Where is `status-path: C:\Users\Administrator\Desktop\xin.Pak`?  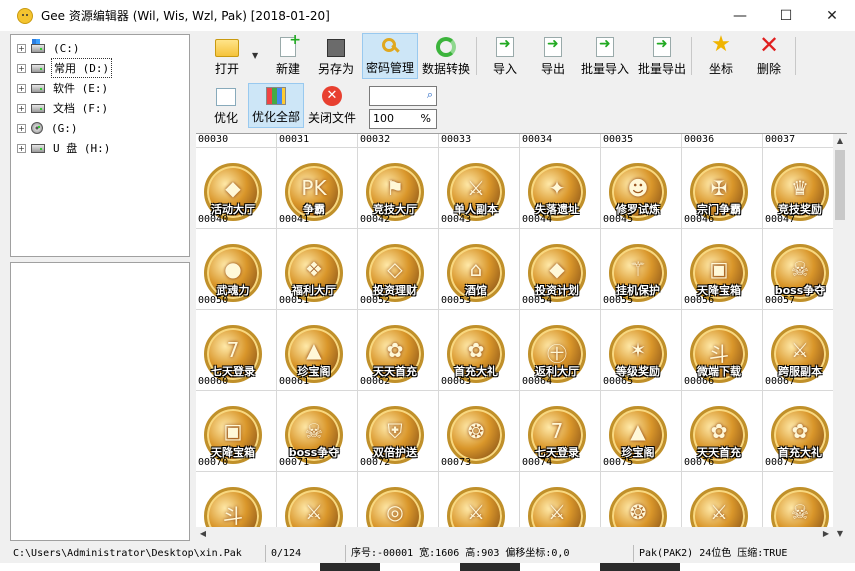
status-path: C:\Users\Administrator\Desktop\xin.Pak is located at coordinates (138, 553).